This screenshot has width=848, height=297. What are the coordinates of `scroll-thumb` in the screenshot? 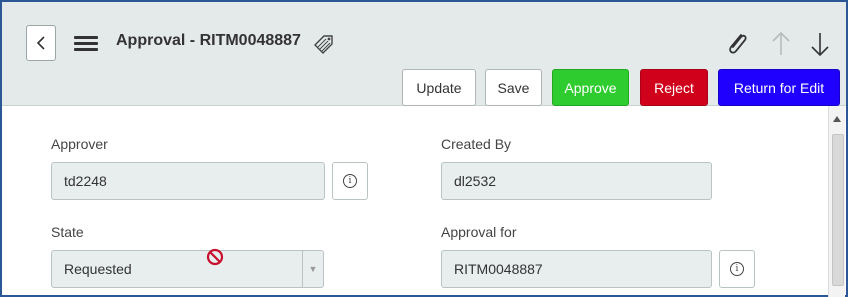 It's located at (838, 210).